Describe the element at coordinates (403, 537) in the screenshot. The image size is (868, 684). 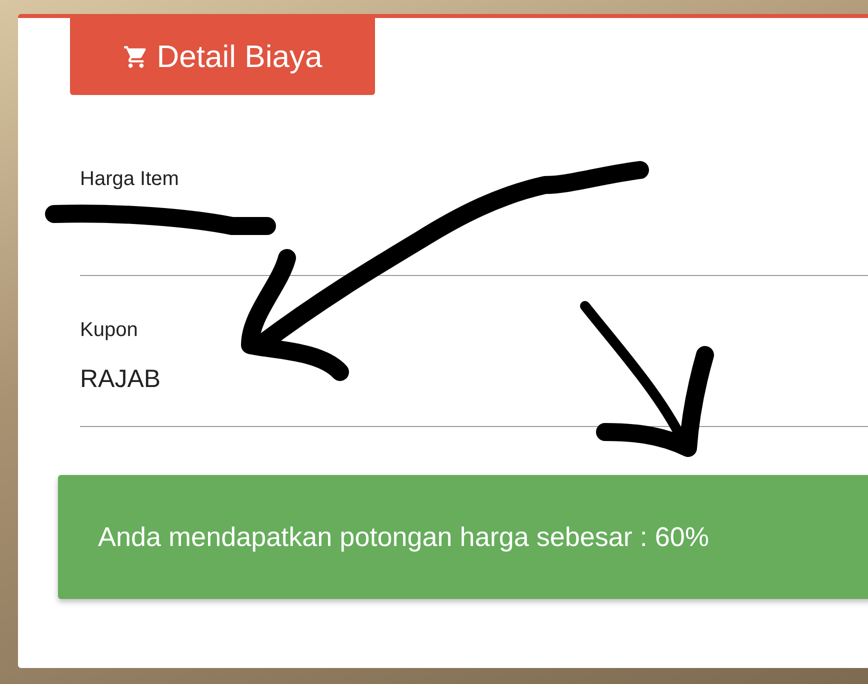
I see `alert-text: Anda mendapatkan potongan harga sebesar : 60%` at that location.